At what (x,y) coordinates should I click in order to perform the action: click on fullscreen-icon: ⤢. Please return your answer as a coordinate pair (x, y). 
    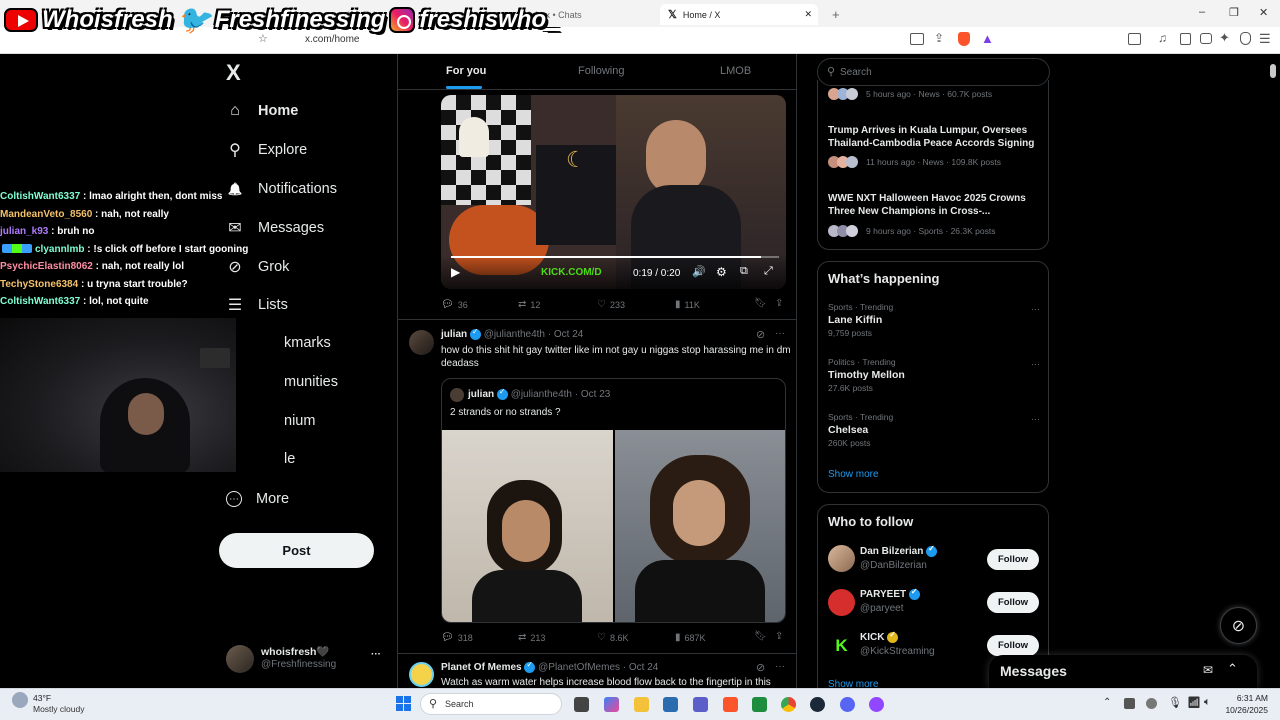
    Looking at the image, I should click on (768, 271).